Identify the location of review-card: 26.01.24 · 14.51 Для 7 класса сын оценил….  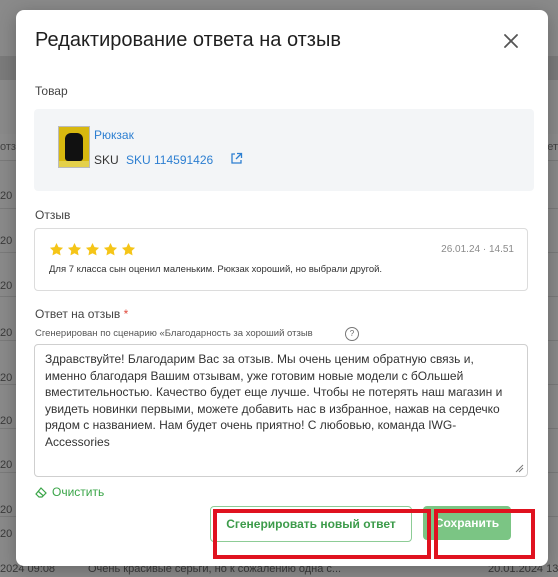
(281, 259).